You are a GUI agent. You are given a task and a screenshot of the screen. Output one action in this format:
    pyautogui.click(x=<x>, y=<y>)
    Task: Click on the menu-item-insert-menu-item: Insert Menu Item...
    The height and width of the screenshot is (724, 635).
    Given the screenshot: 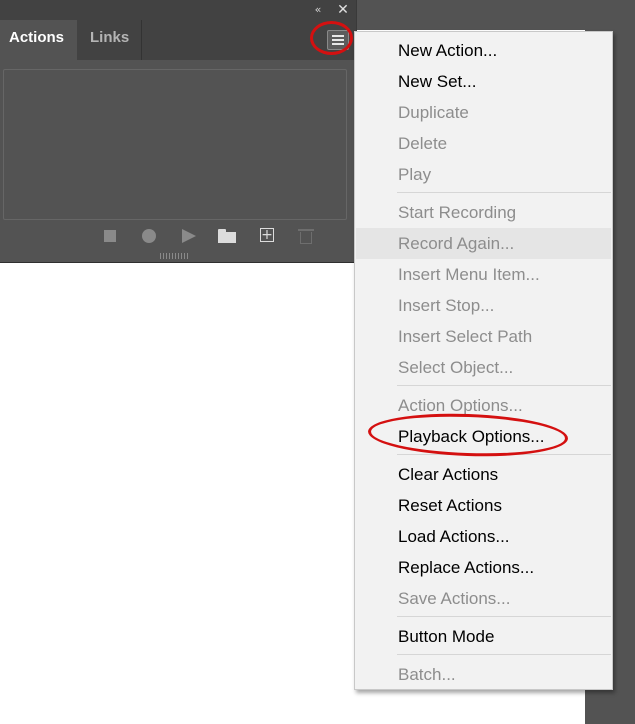 What is the action you would take?
    pyautogui.click(x=483, y=274)
    